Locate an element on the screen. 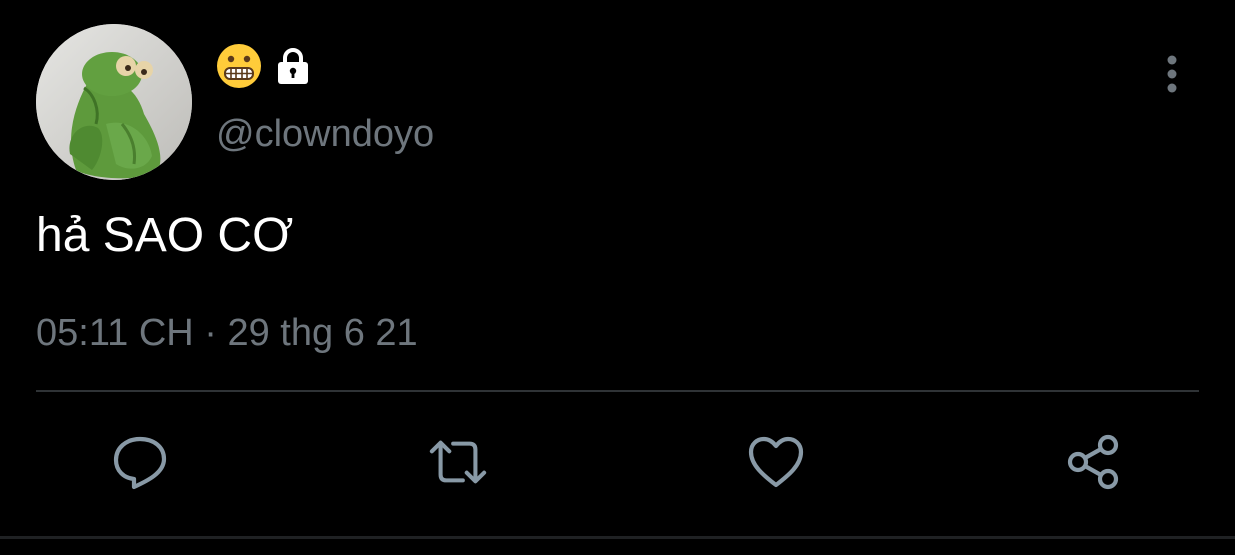  avatar is located at coordinates (114, 102).